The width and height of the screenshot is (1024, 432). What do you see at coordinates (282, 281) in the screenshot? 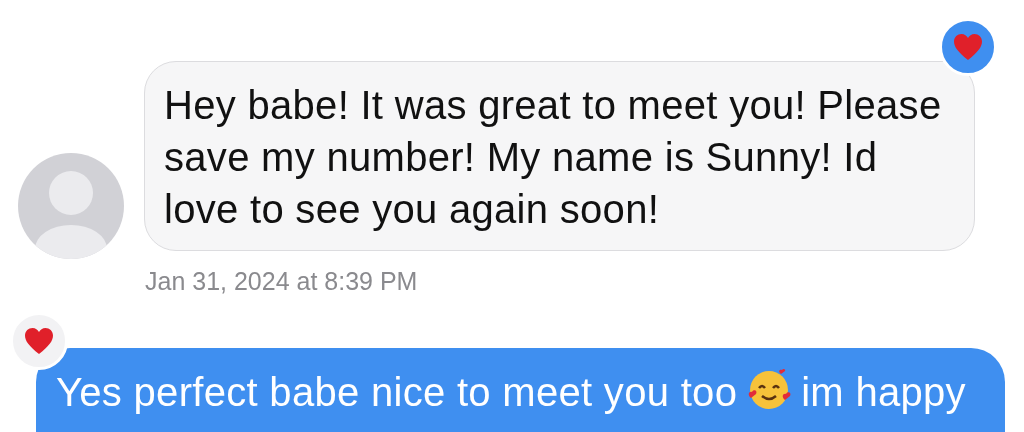
I see `timestamp: Jan 31, 2024 at 8:39 PM` at bounding box center [282, 281].